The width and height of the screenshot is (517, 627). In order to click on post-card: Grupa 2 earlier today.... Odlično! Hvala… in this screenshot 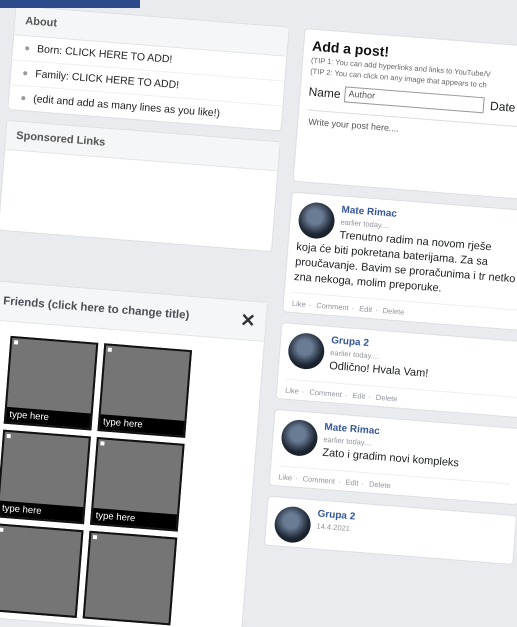, I will do `click(396, 370)`.